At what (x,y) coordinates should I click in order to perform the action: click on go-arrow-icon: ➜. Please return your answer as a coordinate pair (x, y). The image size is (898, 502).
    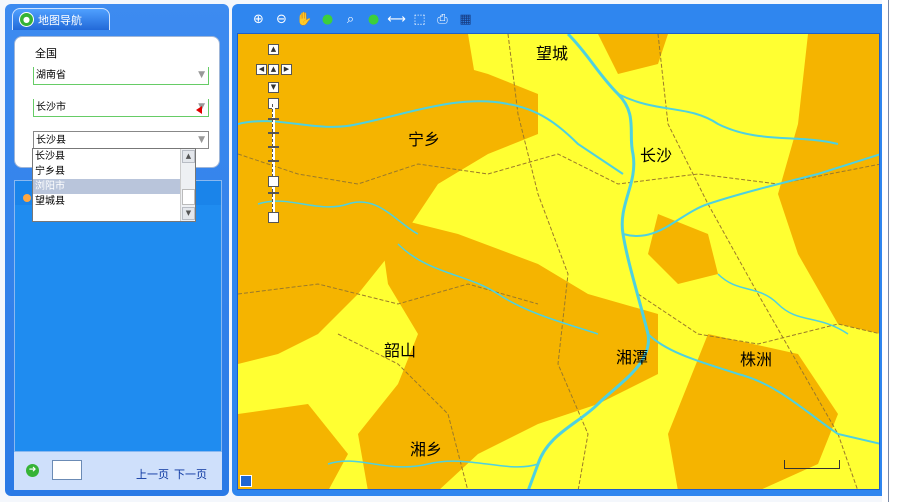
    Looking at the image, I should click on (32, 470).